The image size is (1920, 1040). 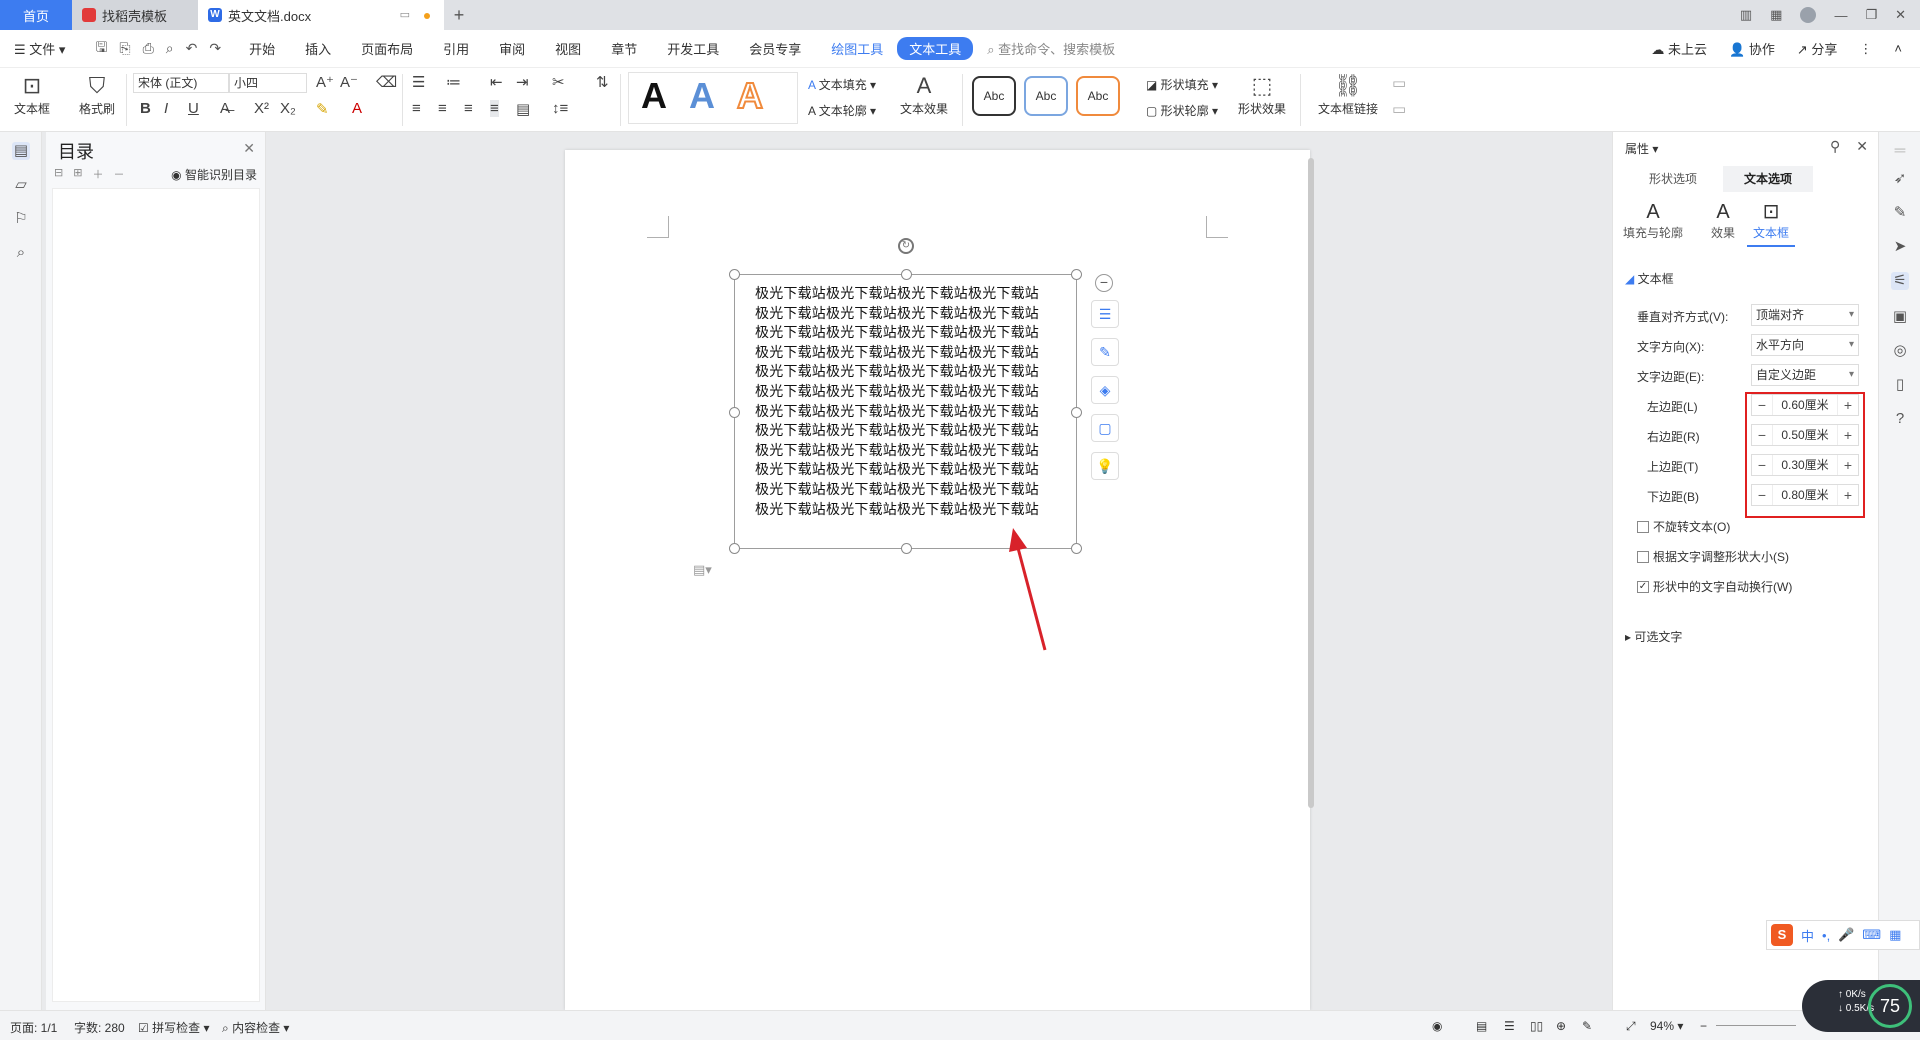 What do you see at coordinates (1311, 483) in the screenshot?
I see `scrollbar-thumb` at bounding box center [1311, 483].